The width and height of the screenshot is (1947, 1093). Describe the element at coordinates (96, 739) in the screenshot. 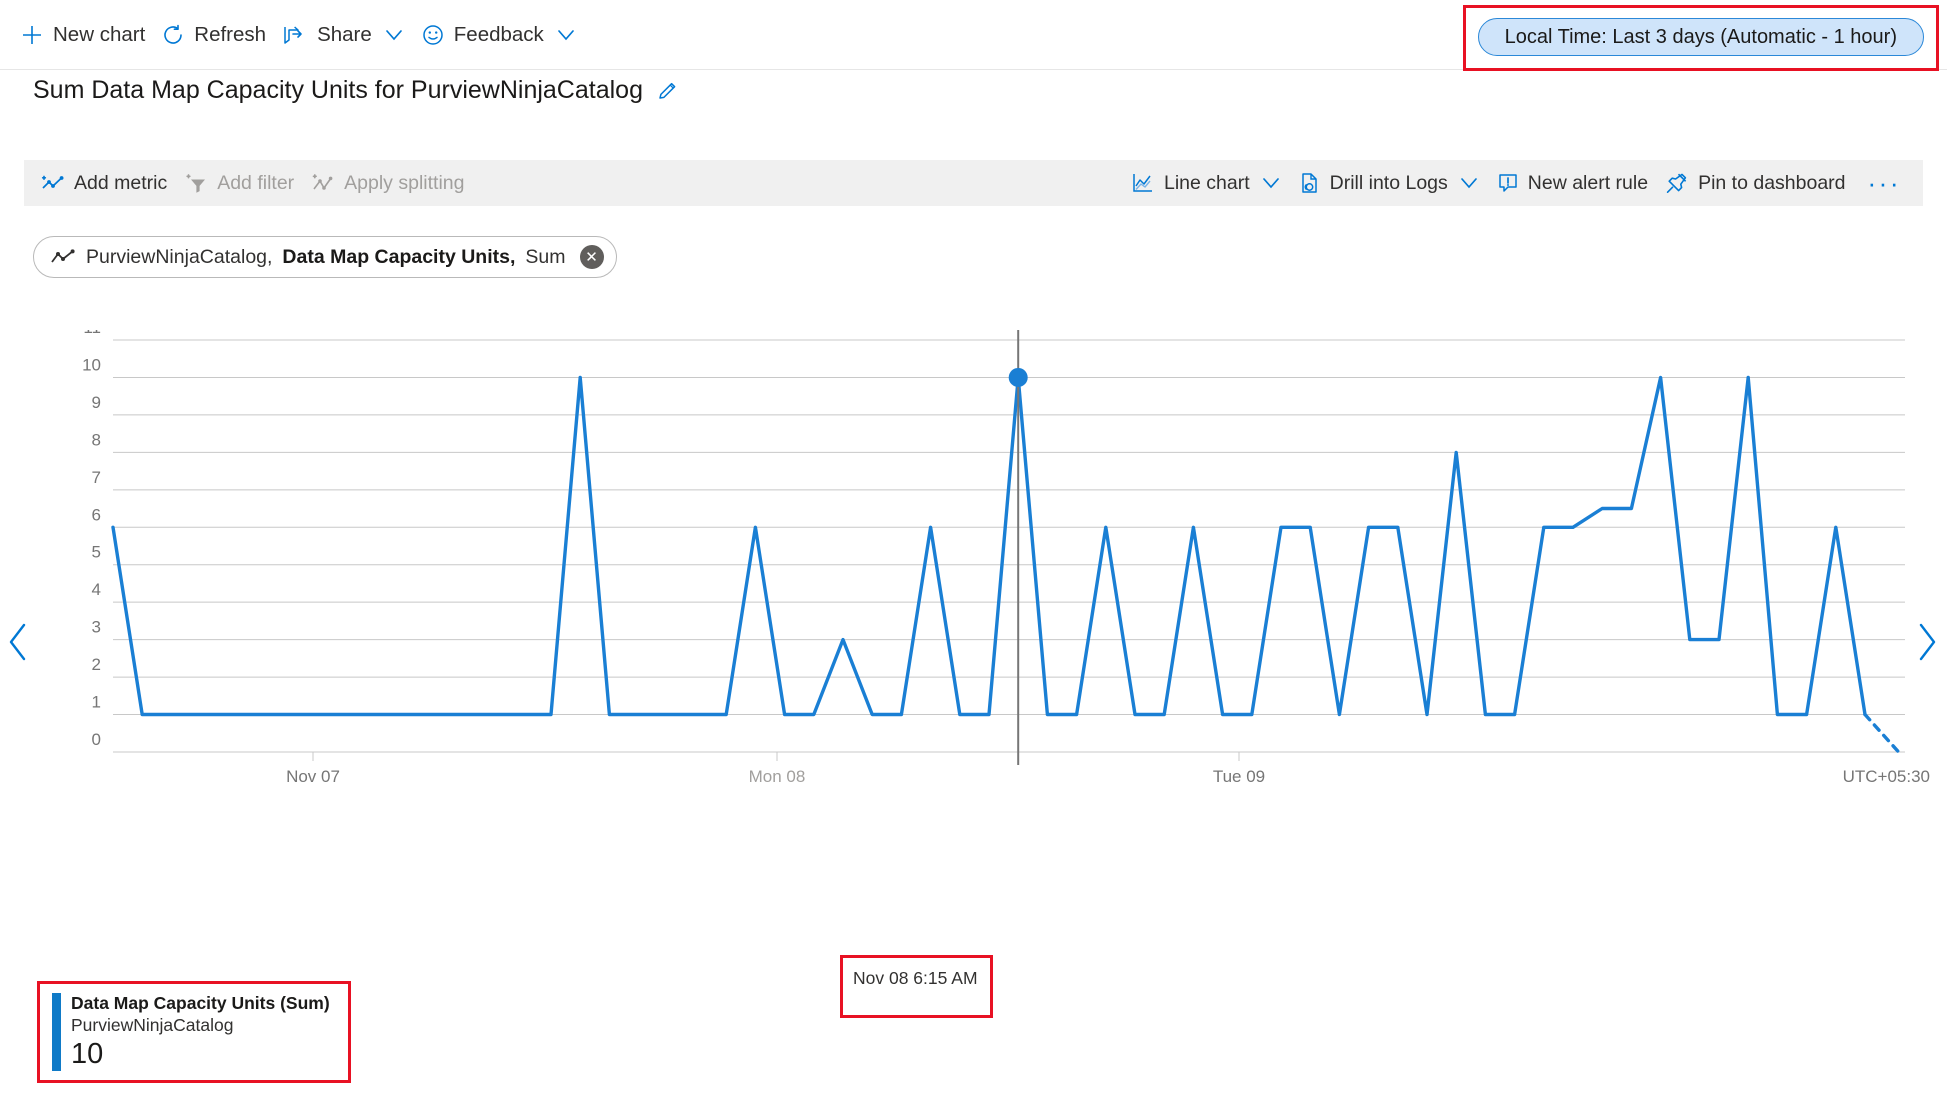

I see `y-axis-tick-label: 0` at that location.